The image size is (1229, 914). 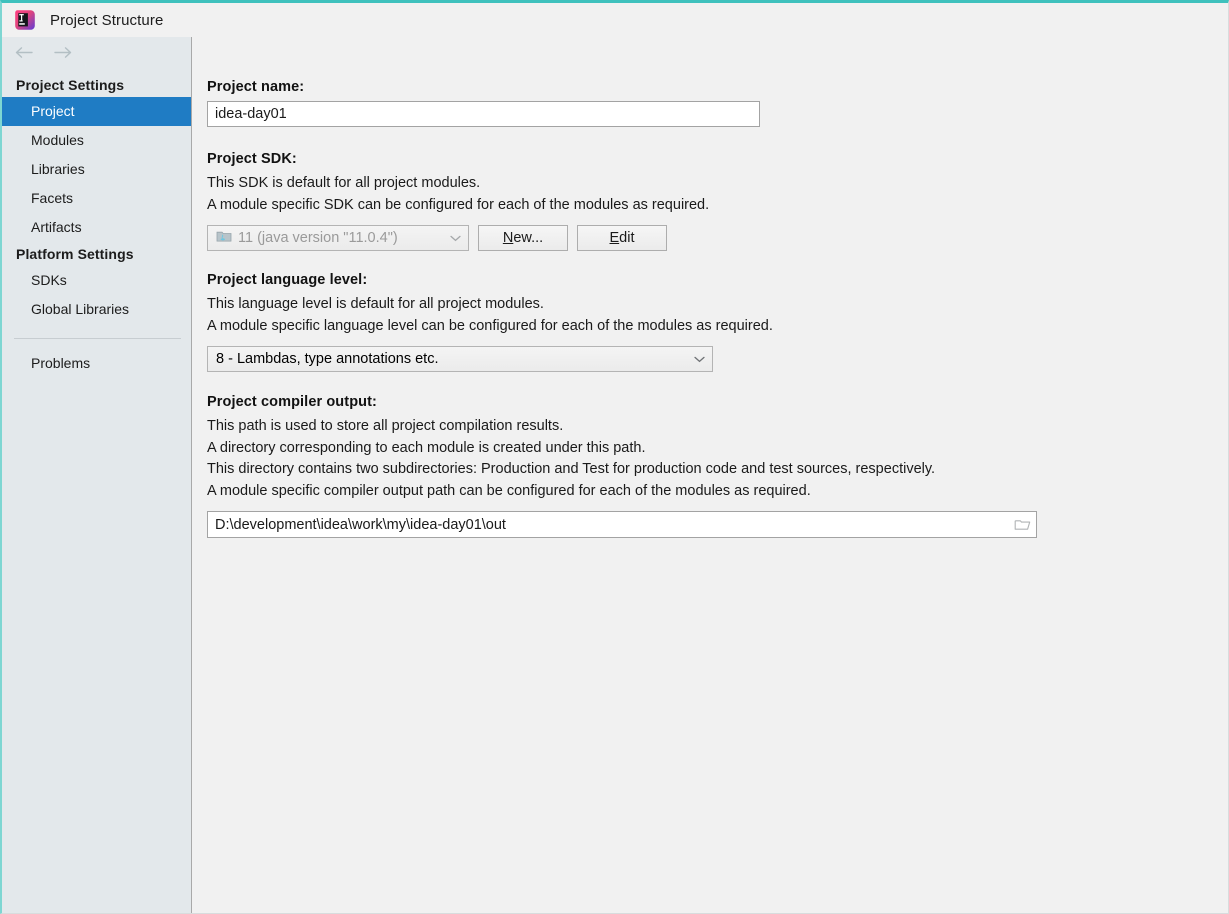 I want to click on sidebar-item-facets: Facets, so click(x=96, y=198).